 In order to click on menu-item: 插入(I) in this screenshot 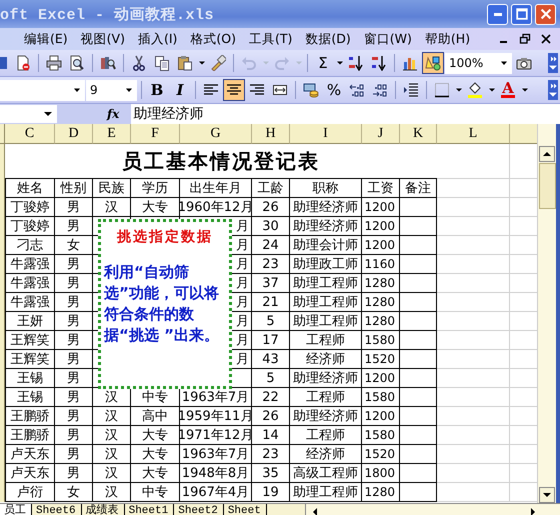, I will do `click(158, 39)`.